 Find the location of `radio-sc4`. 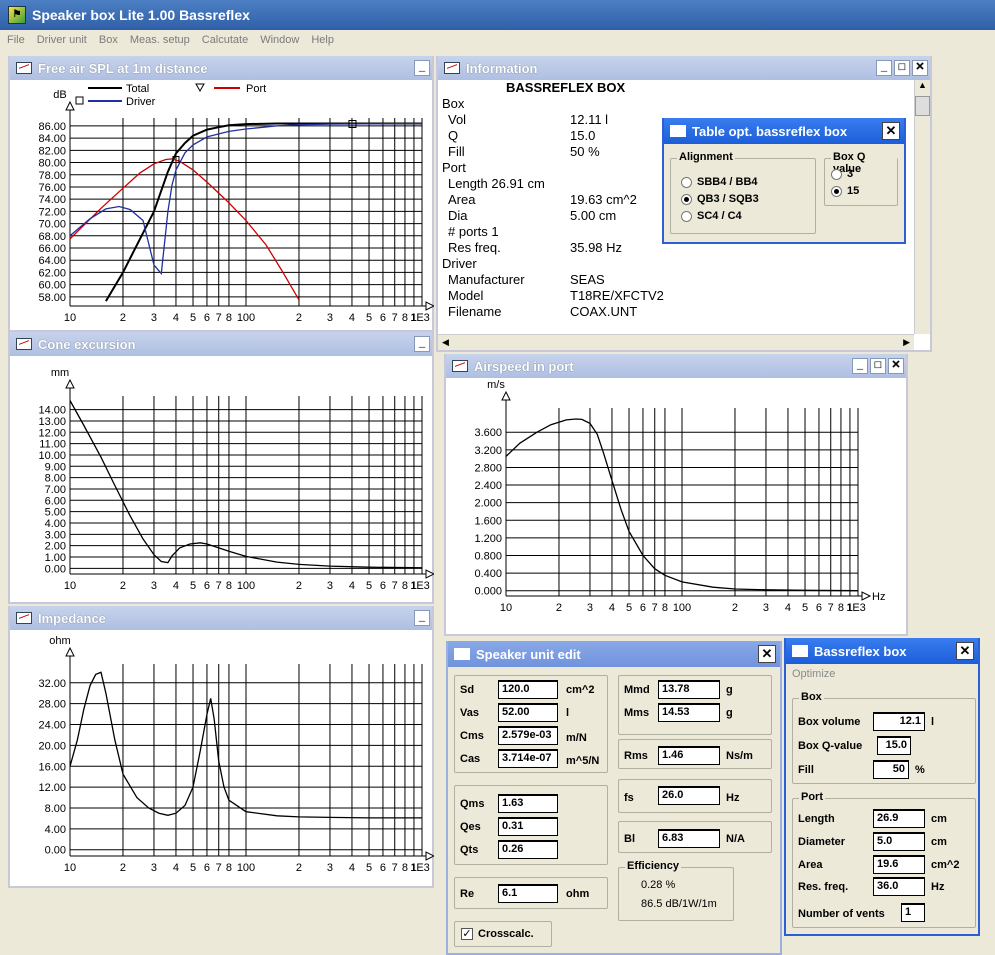

radio-sc4 is located at coordinates (686, 216).